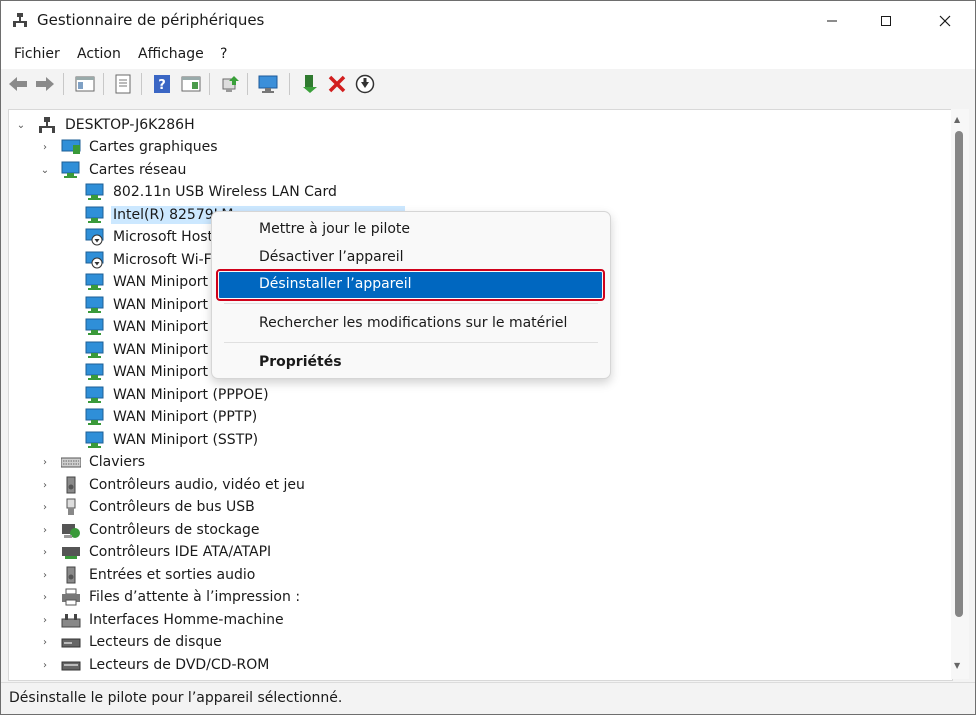 The image size is (976, 715). What do you see at coordinates (410, 285) in the screenshot?
I see `menu-item-uninstall-device: Désinstaller l’appareil` at bounding box center [410, 285].